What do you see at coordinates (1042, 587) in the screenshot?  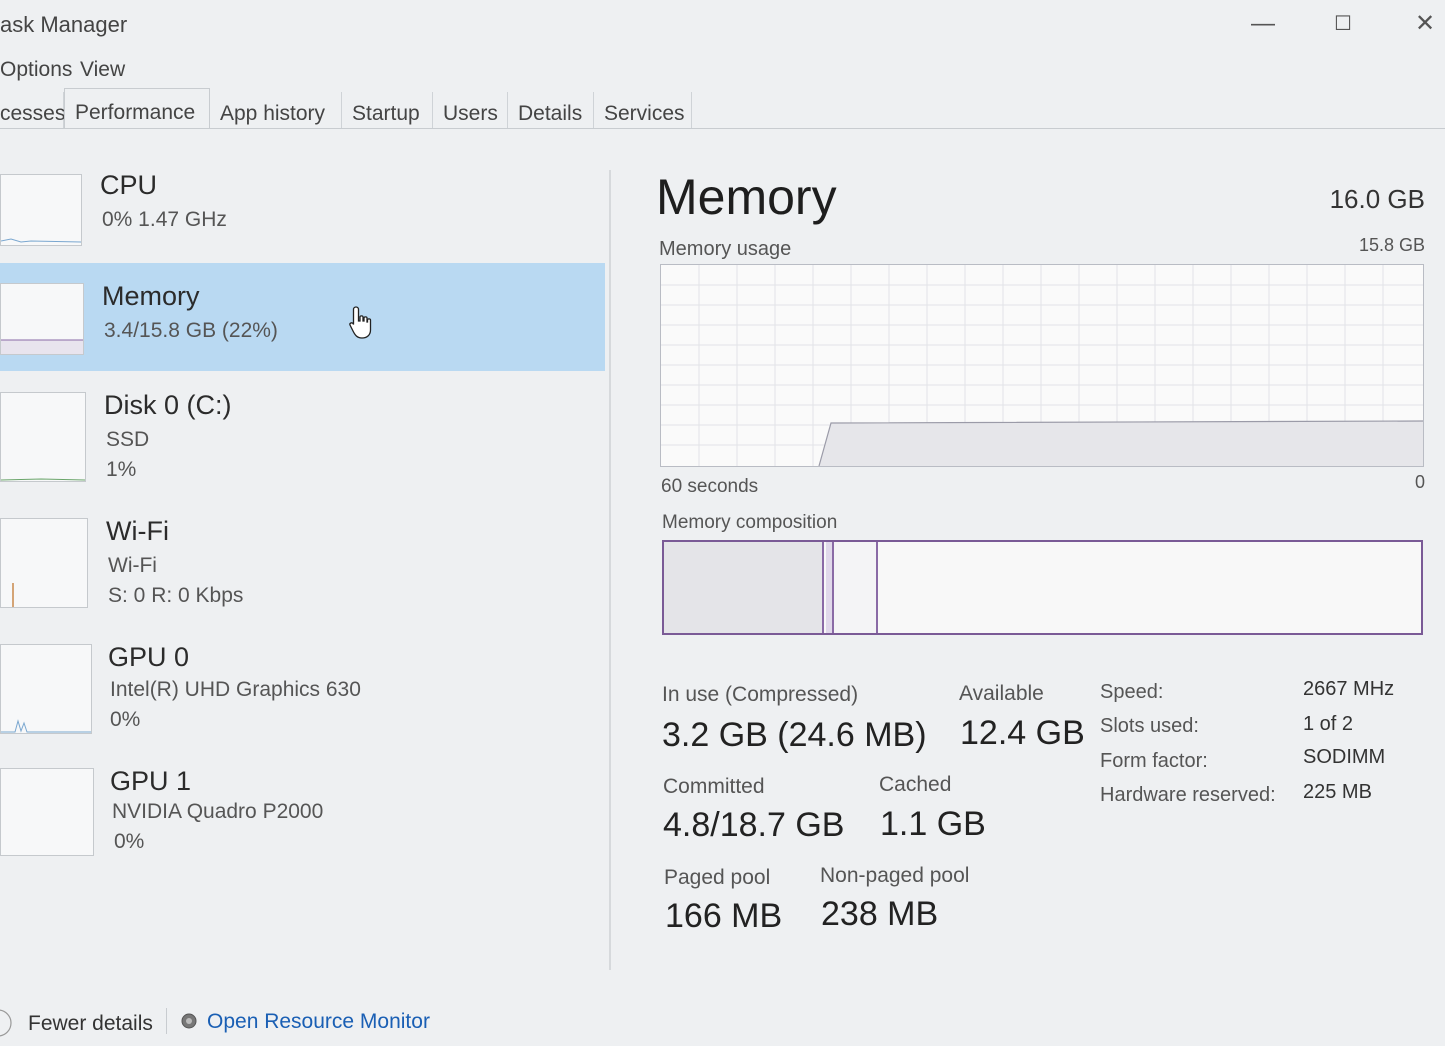 I see `memory-composition-bar` at bounding box center [1042, 587].